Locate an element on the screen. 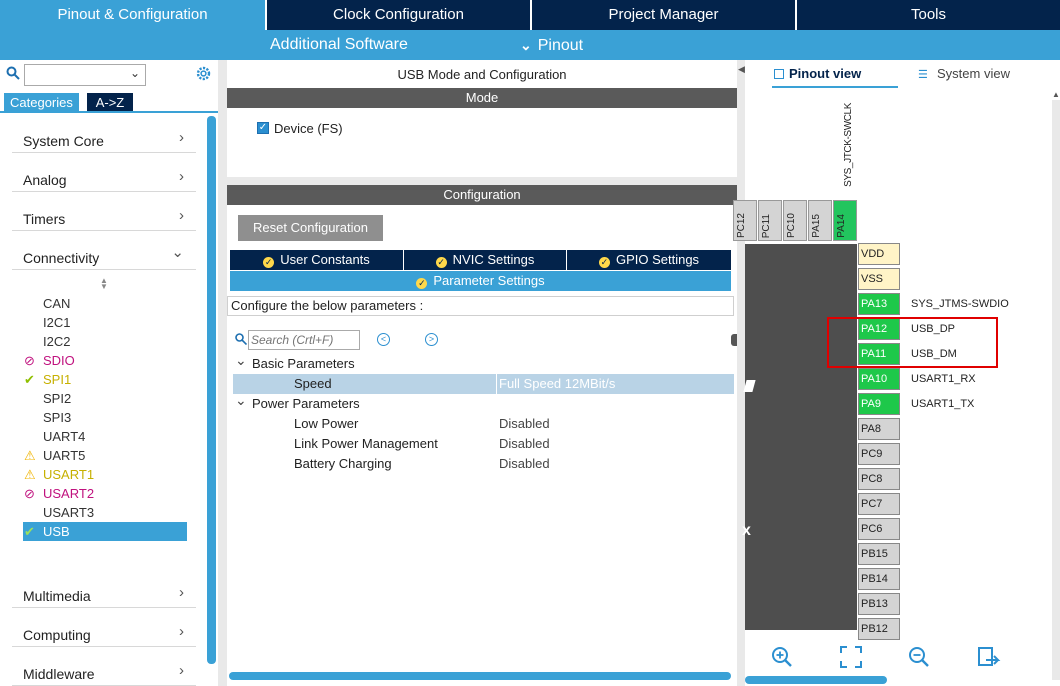 This screenshot has height=686, width=1060. pin-pc11: PC11 is located at coordinates (770, 220).